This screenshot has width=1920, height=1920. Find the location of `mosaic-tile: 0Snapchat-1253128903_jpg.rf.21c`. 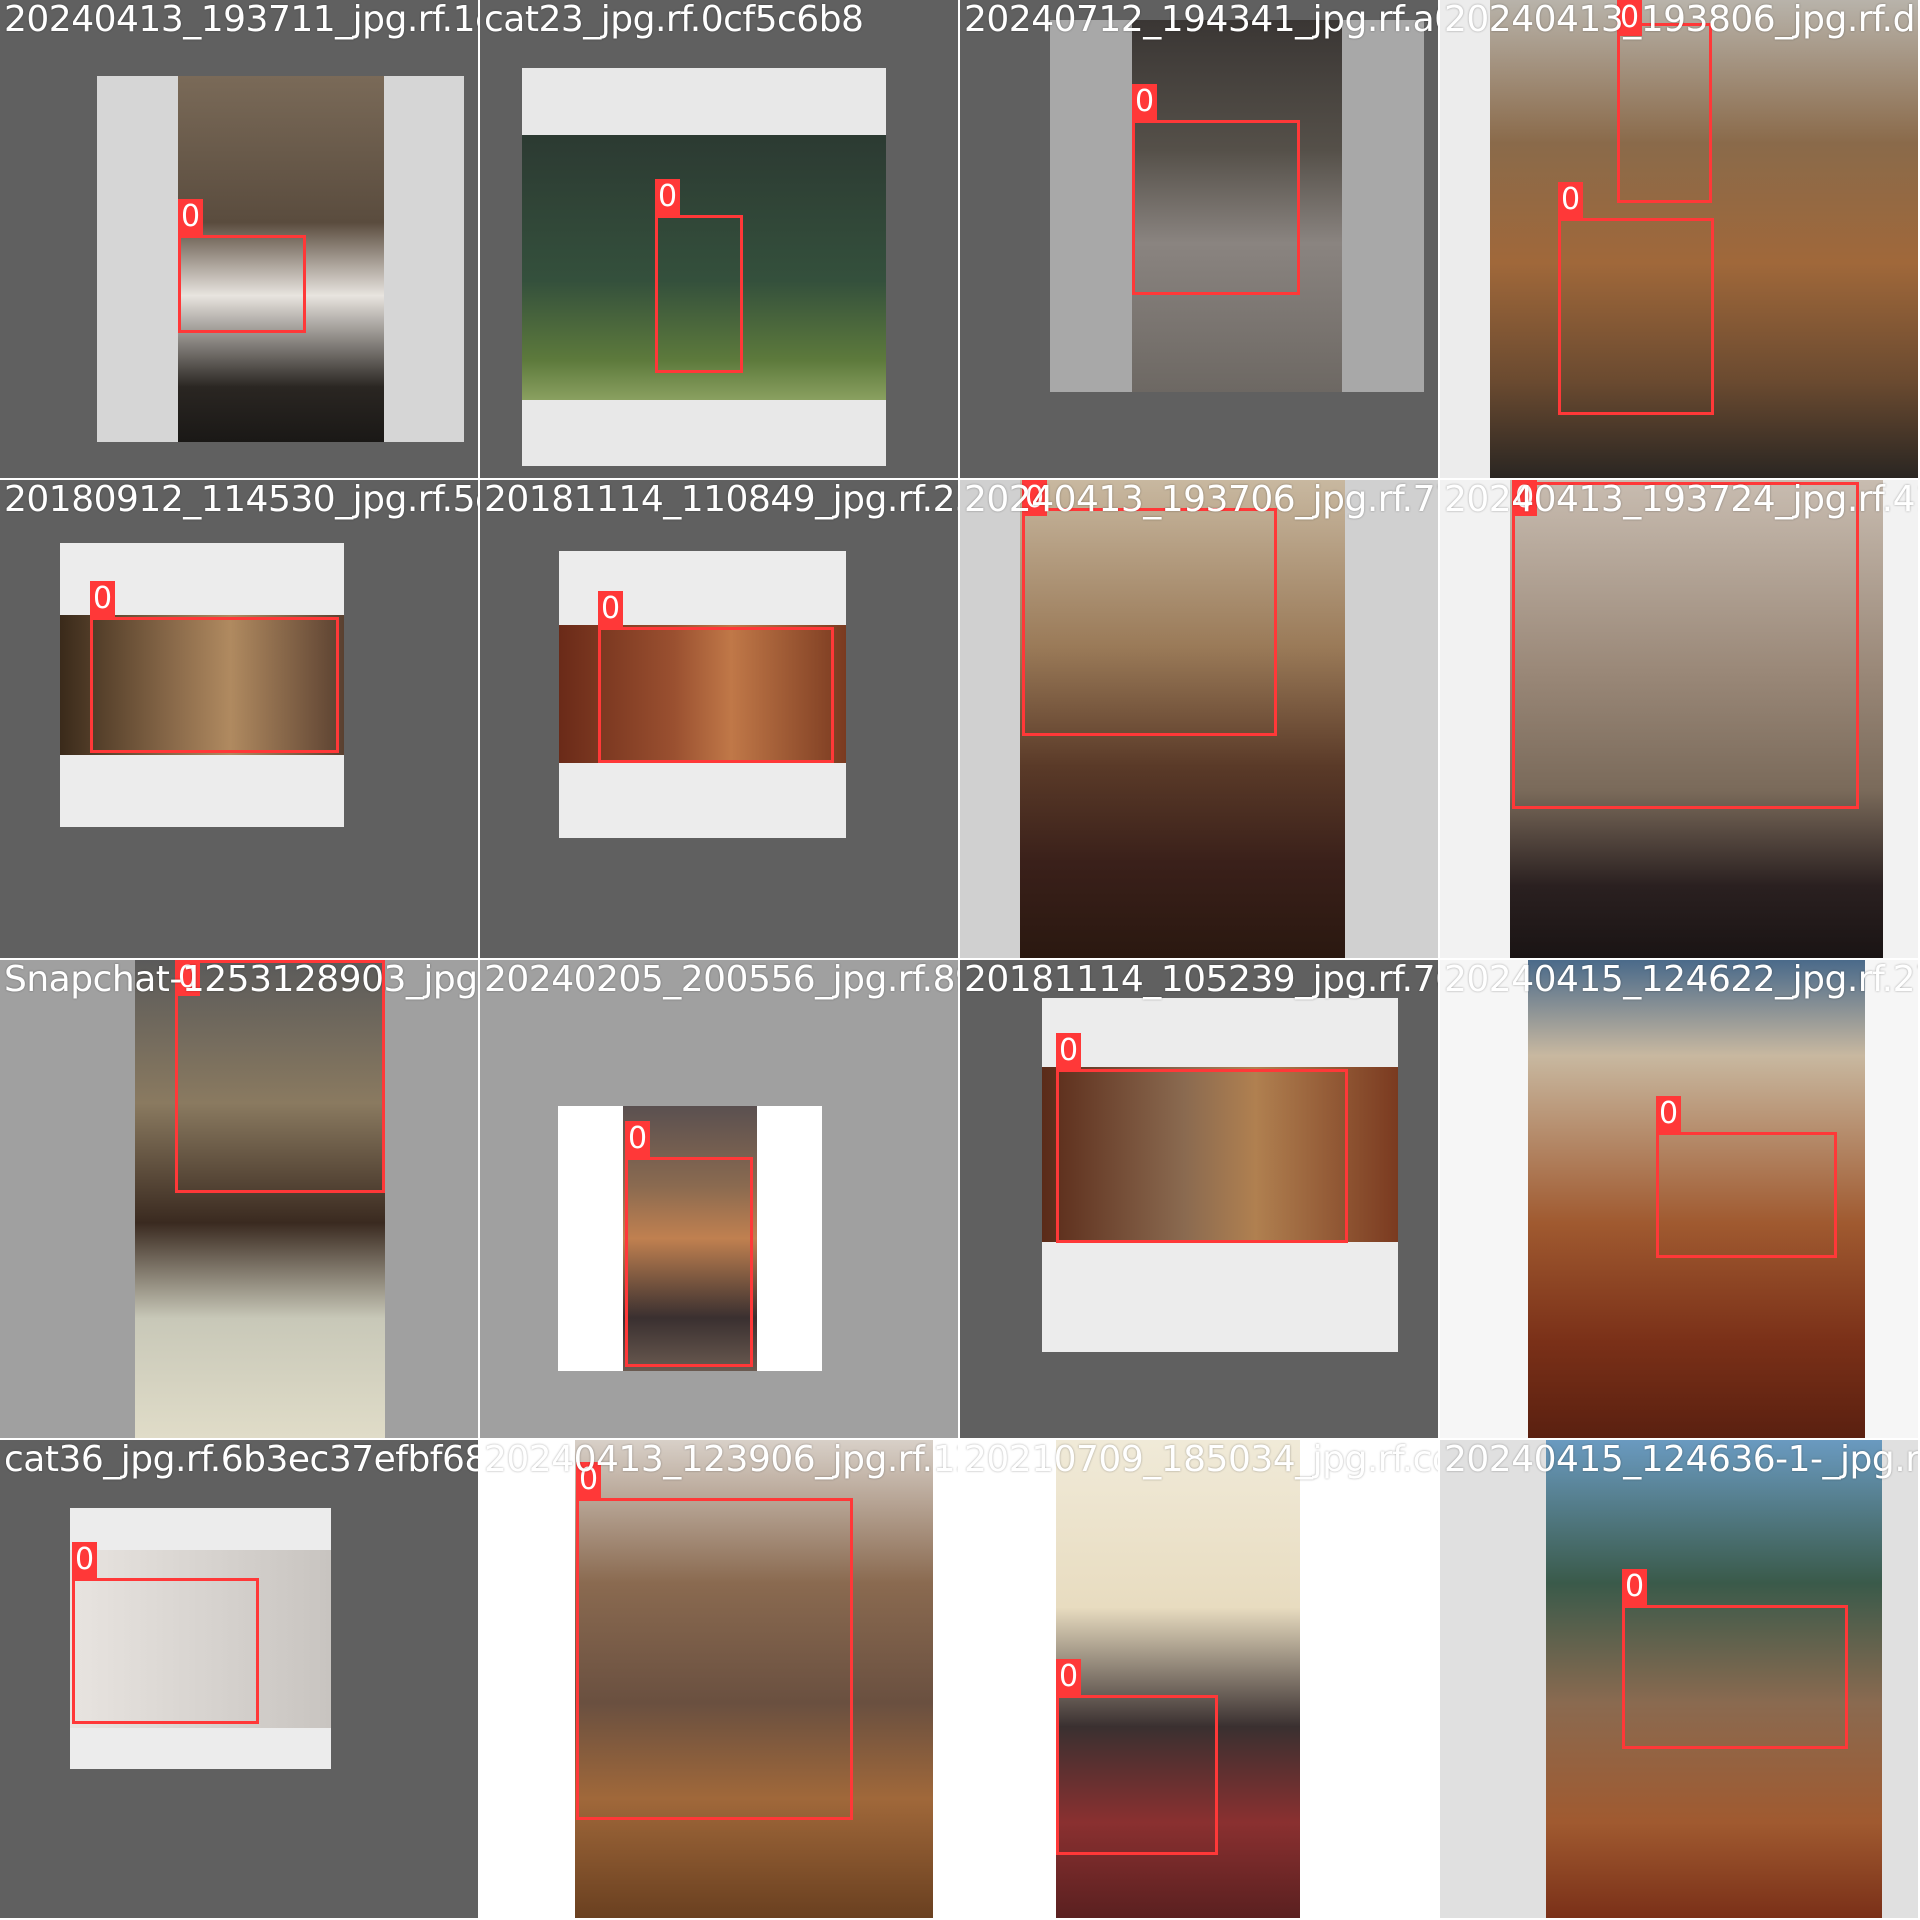

mosaic-tile: 0Snapchat-1253128903_jpg.rf.21c is located at coordinates (239, 1199).